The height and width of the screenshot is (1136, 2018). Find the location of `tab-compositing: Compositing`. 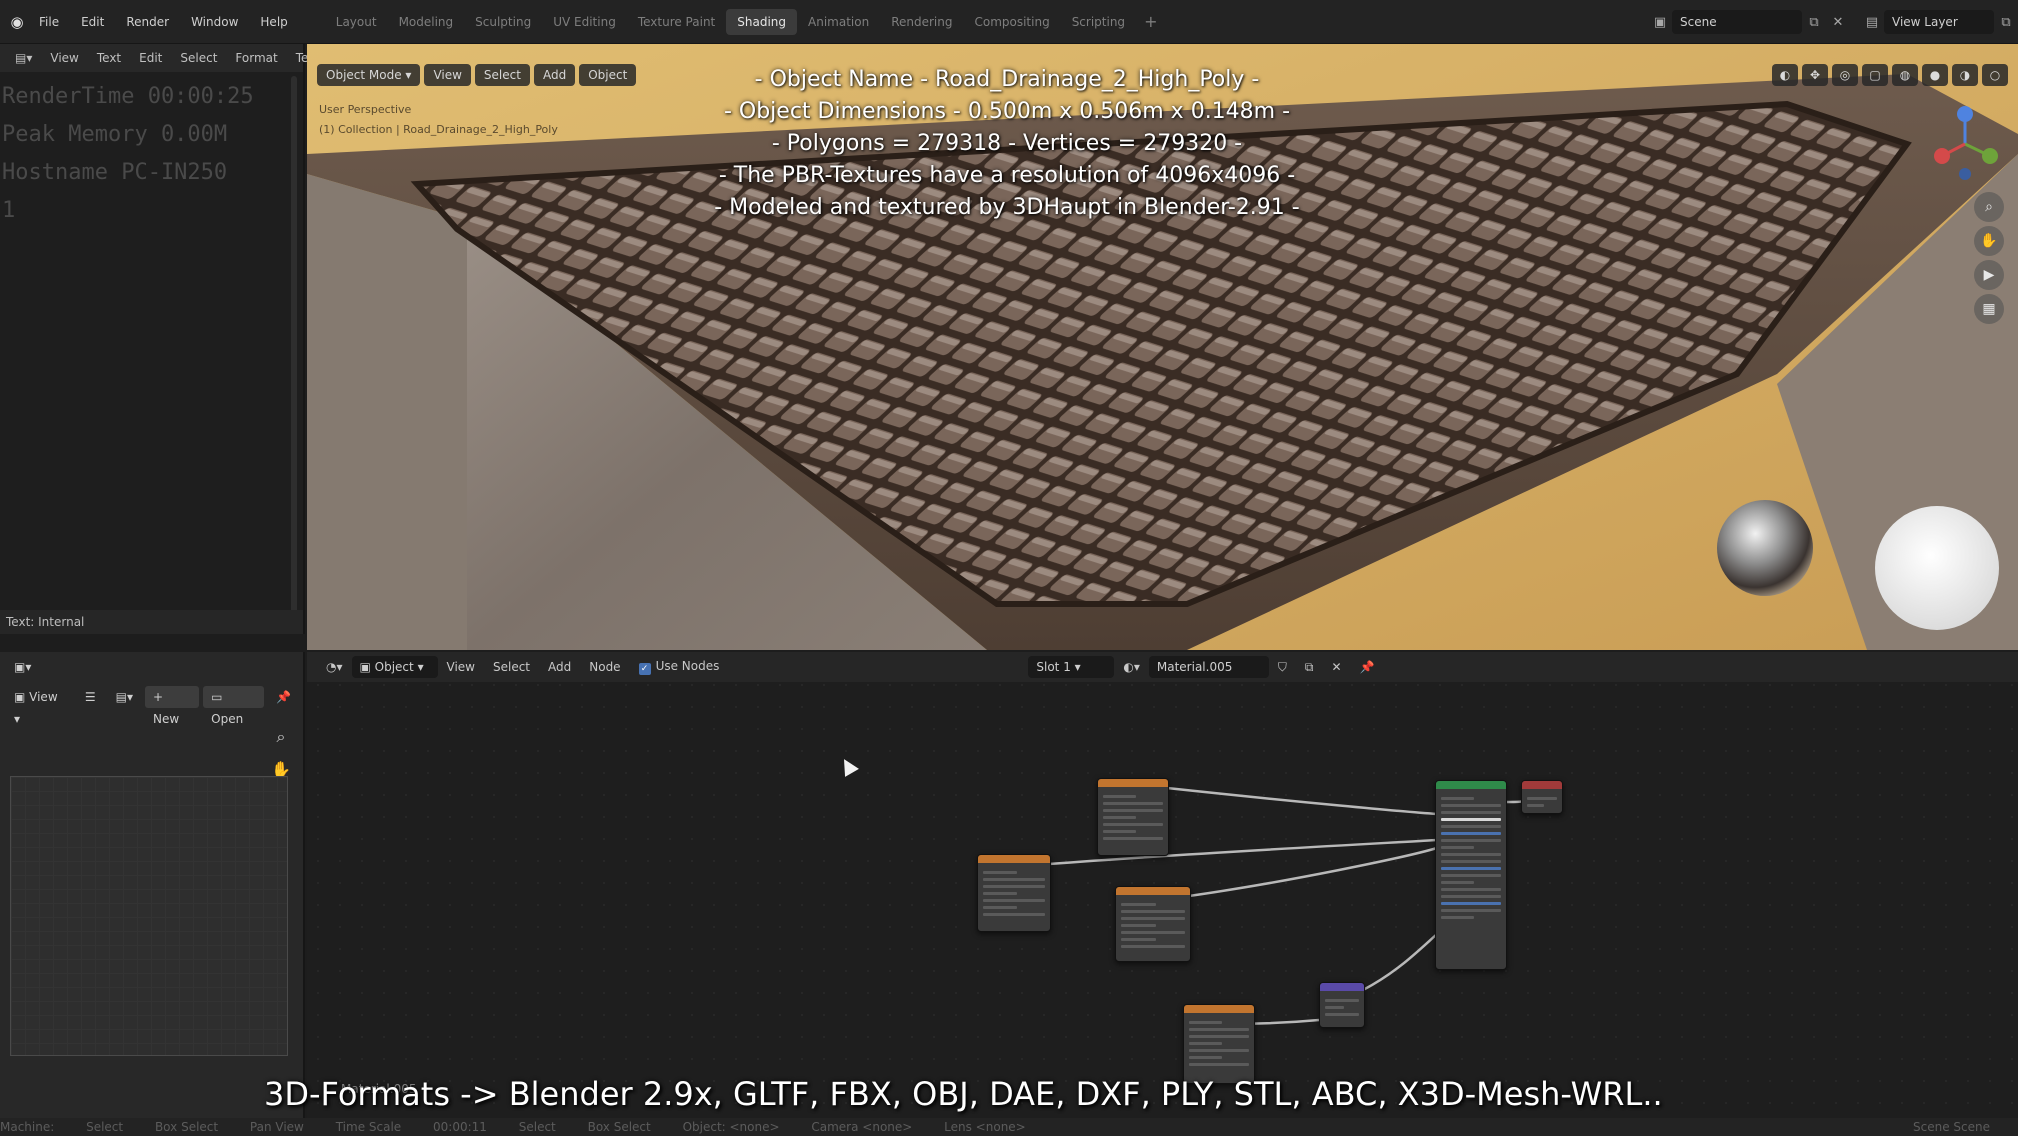

tab-compositing: Compositing is located at coordinates (1011, 22).